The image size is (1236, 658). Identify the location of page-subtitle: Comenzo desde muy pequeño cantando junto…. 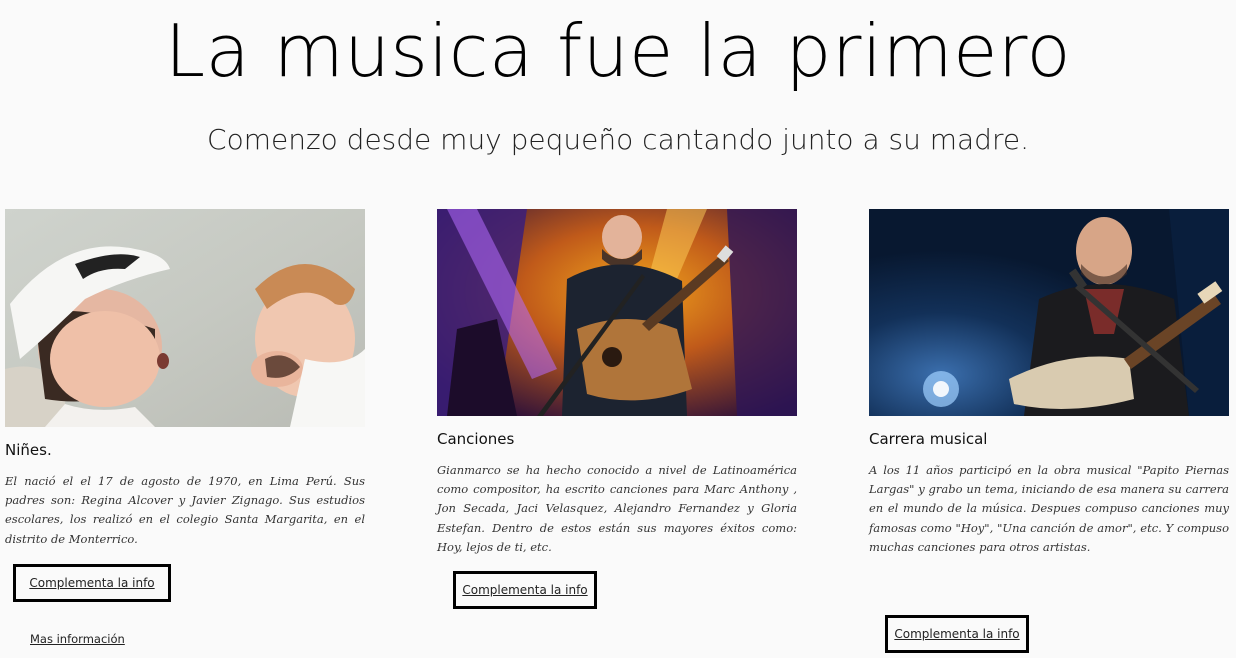
(618, 139).